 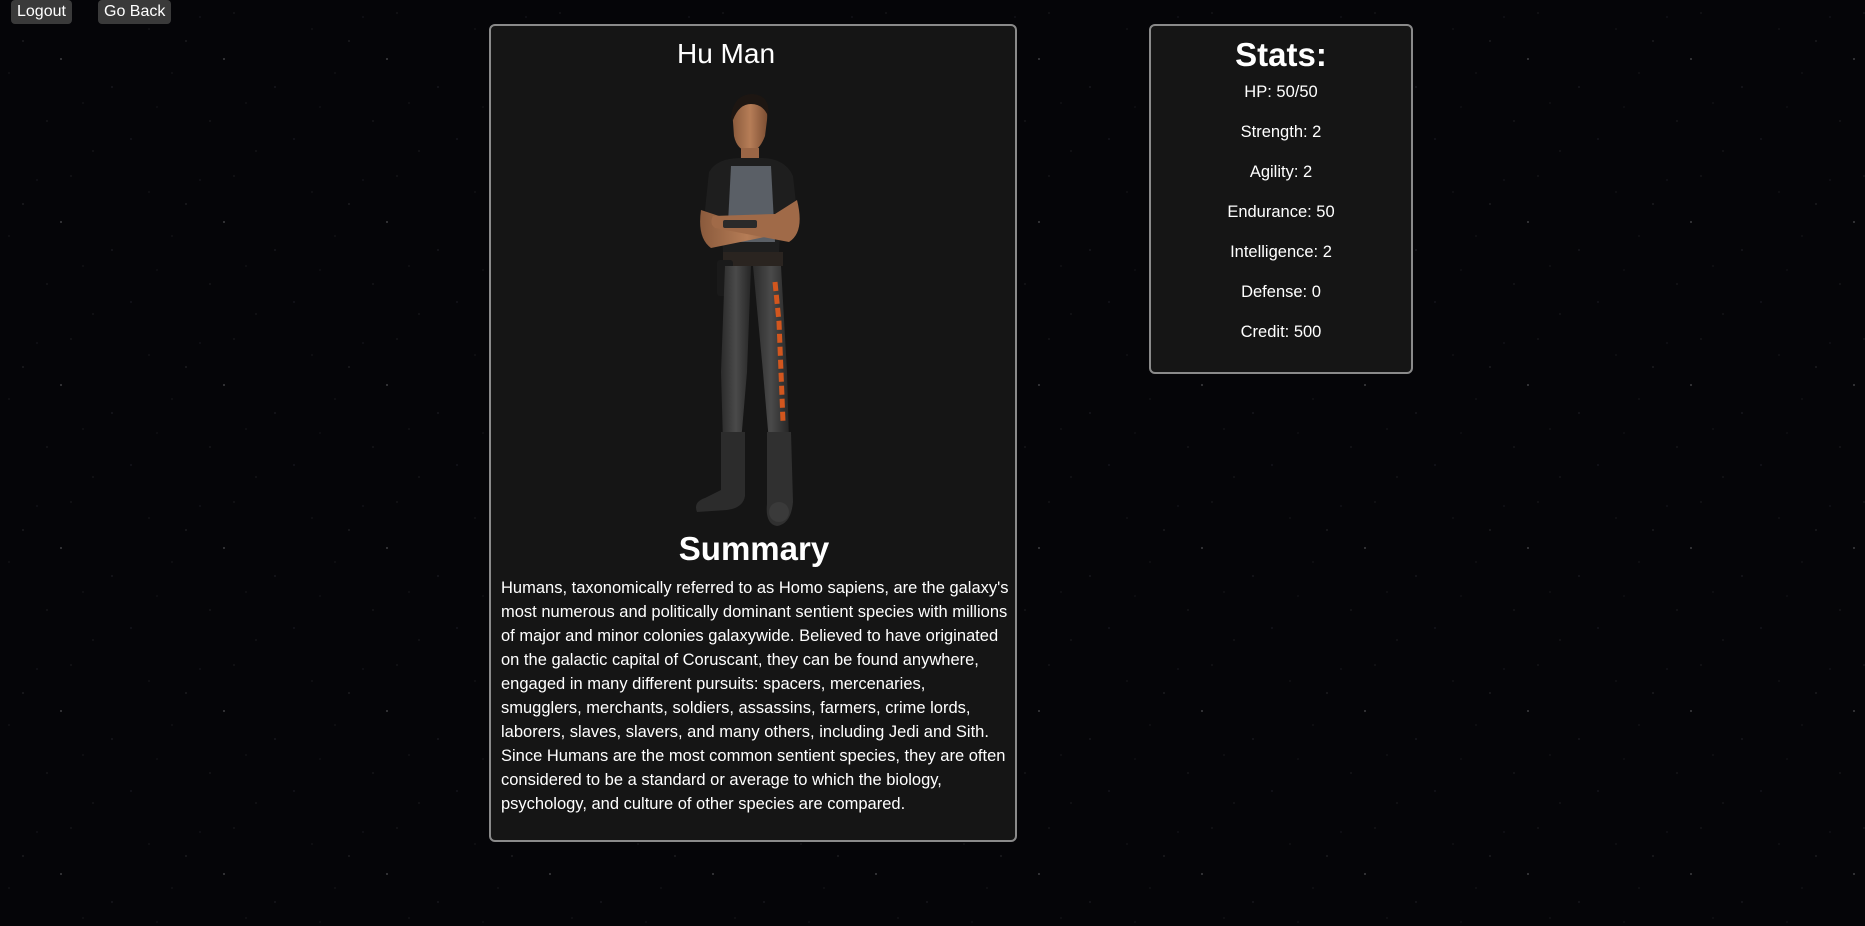 I want to click on stat-defense: Defense: 0, so click(x=1281, y=292).